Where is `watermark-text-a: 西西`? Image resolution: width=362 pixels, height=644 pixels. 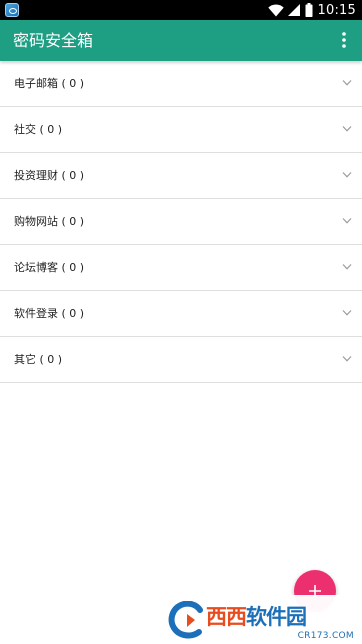 watermark-text-a: 西西 is located at coordinates (226, 617).